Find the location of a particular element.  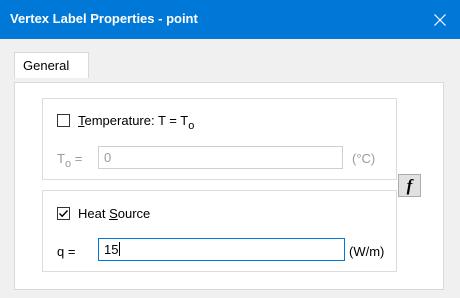

temperature-label-rest: emperature: T = T is located at coordinates (136, 120).